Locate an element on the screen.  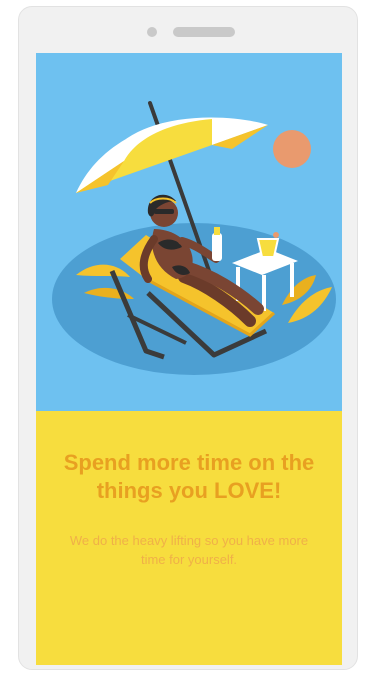
camera-dot is located at coordinates (152, 32).